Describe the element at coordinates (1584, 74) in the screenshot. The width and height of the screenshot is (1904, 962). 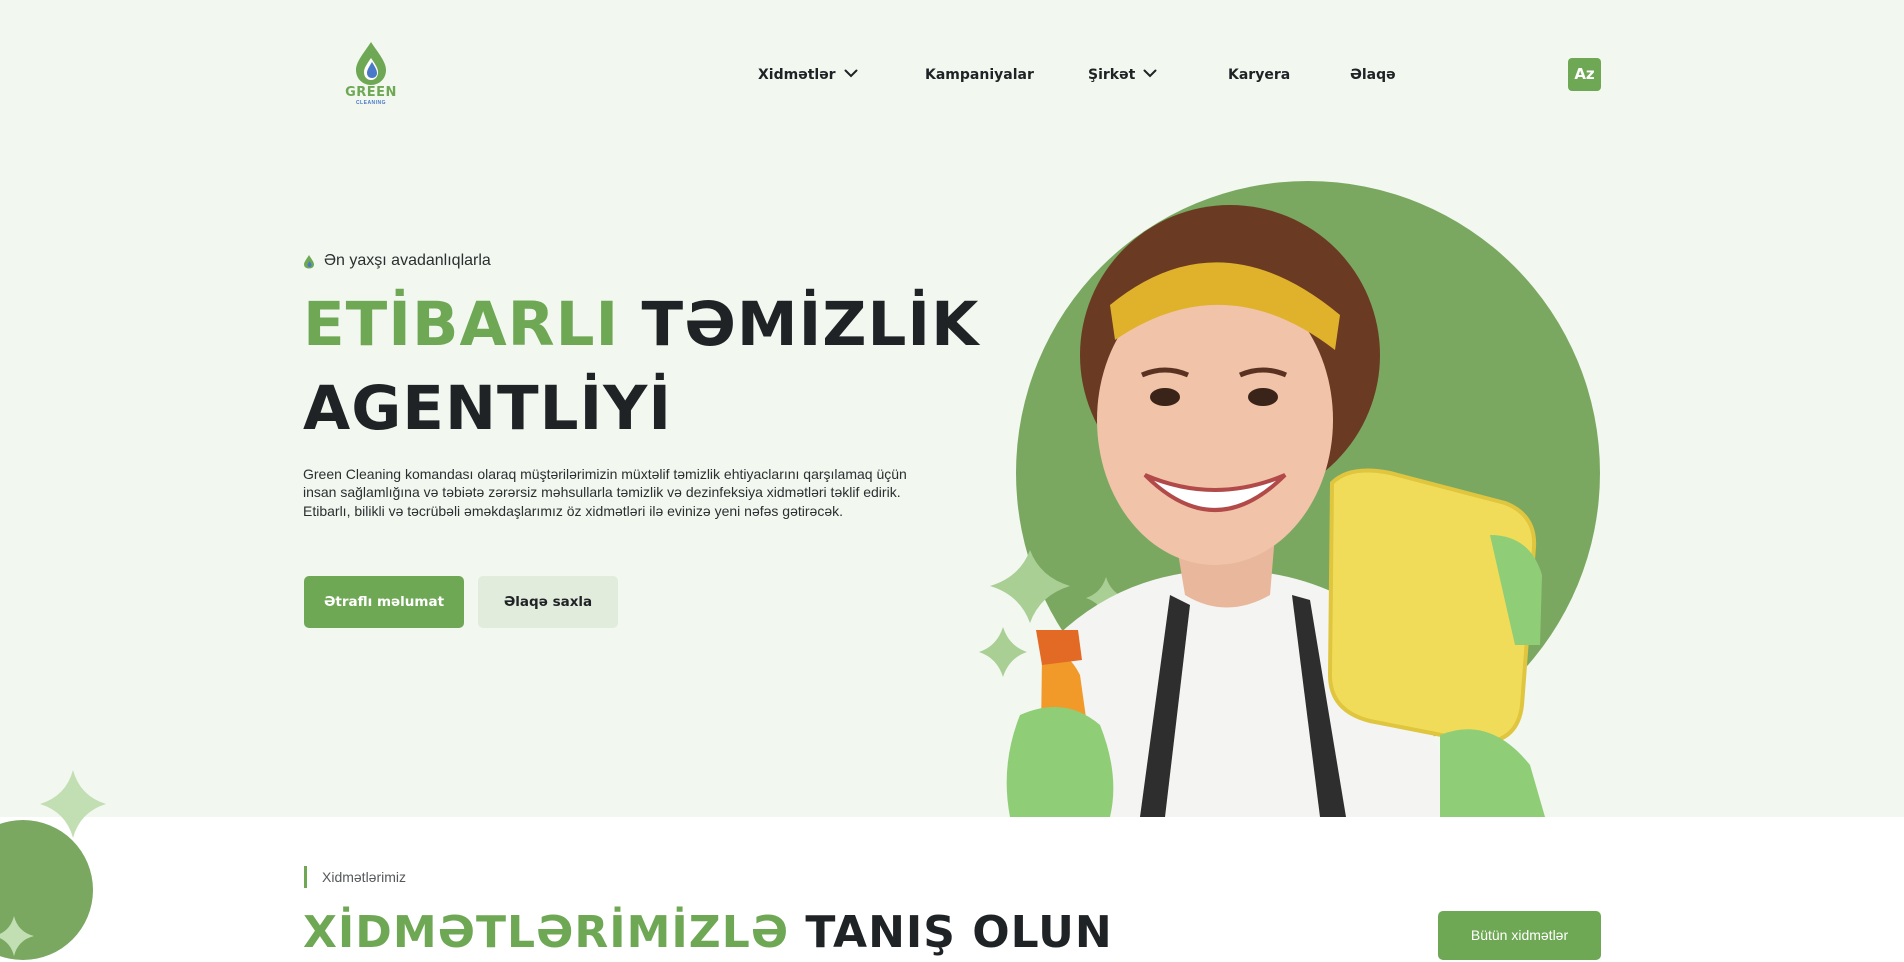
I see `language-switcher: Az` at that location.